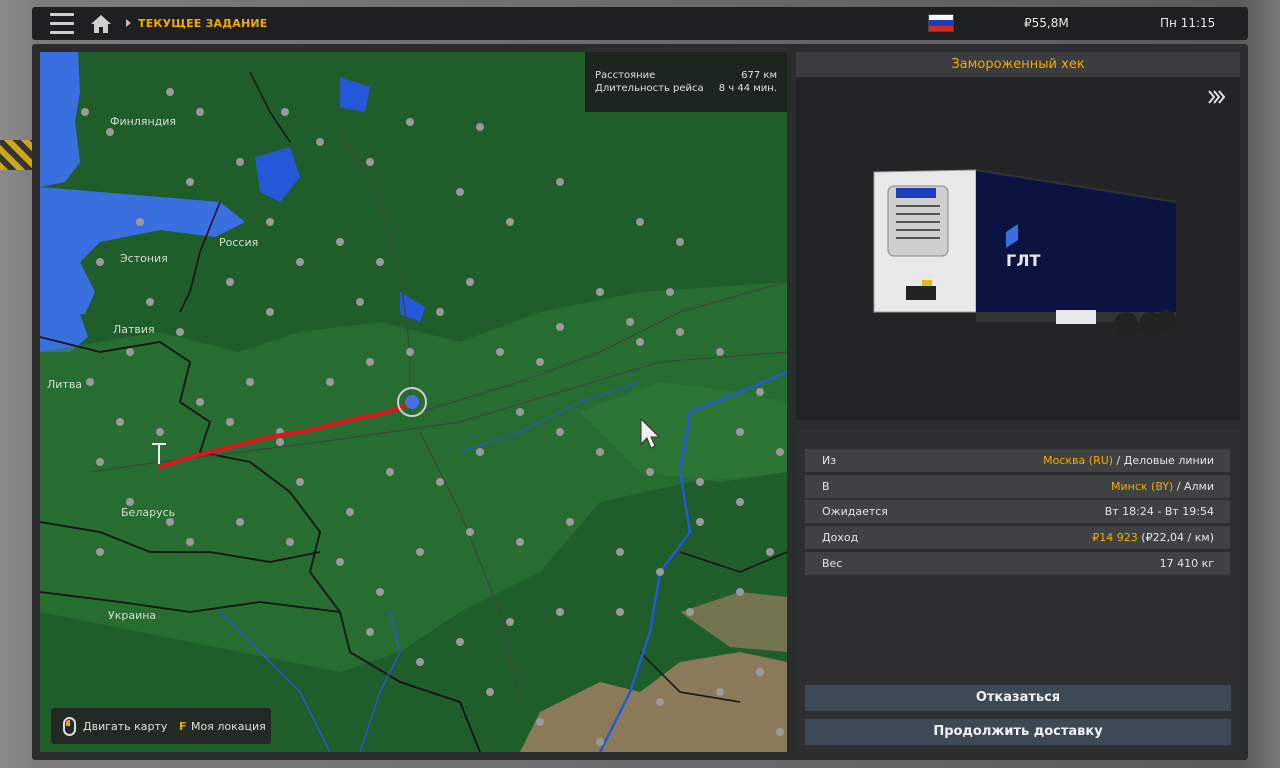  Describe the element at coordinates (1046, 23) in the screenshot. I see `money-balance: ₽55,8M` at that location.